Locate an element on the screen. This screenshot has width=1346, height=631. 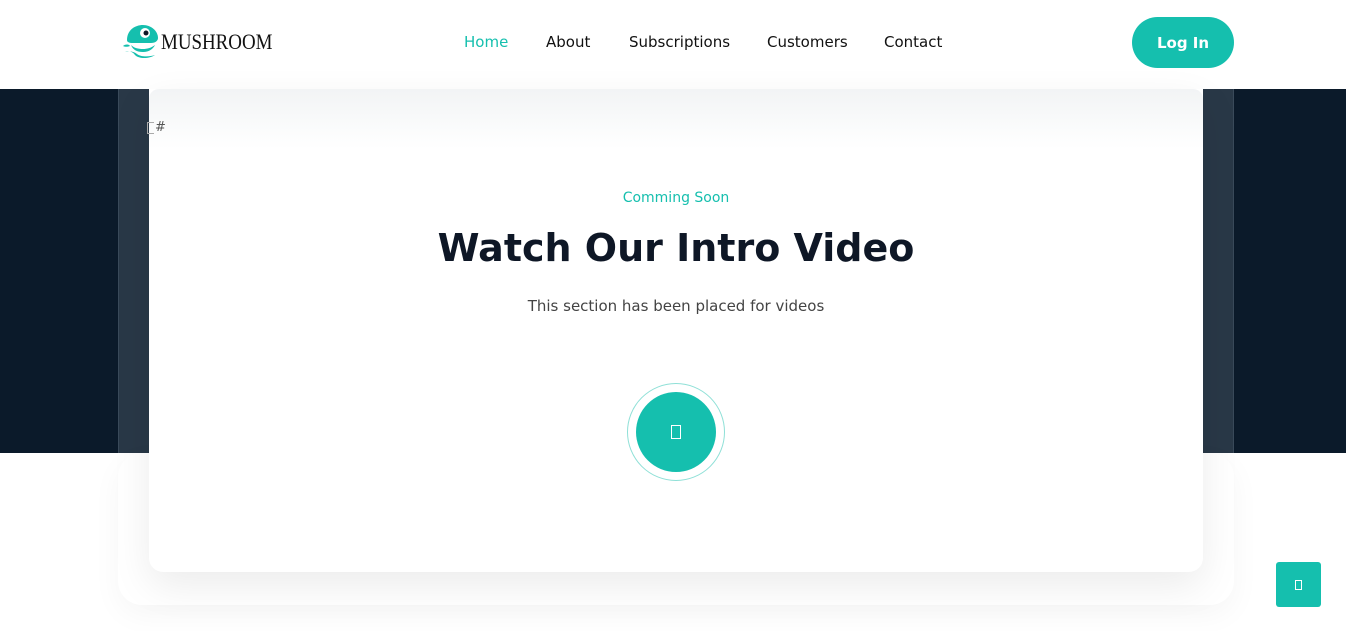
brand-logo: MUSHROOM is located at coordinates (206, 42).